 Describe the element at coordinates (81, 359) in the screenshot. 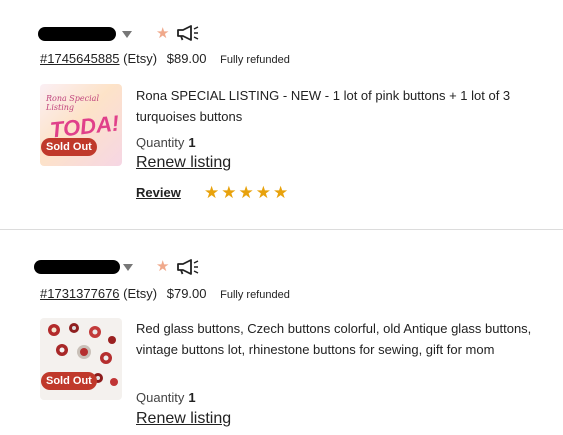

I see `listing-thumbnail: Sold Out` at that location.